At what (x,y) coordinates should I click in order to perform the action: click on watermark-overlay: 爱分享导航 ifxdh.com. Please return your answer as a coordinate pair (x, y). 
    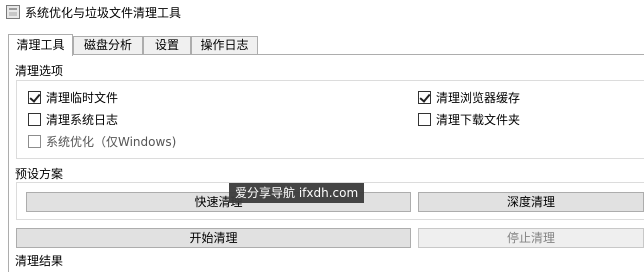
    Looking at the image, I should click on (297, 193).